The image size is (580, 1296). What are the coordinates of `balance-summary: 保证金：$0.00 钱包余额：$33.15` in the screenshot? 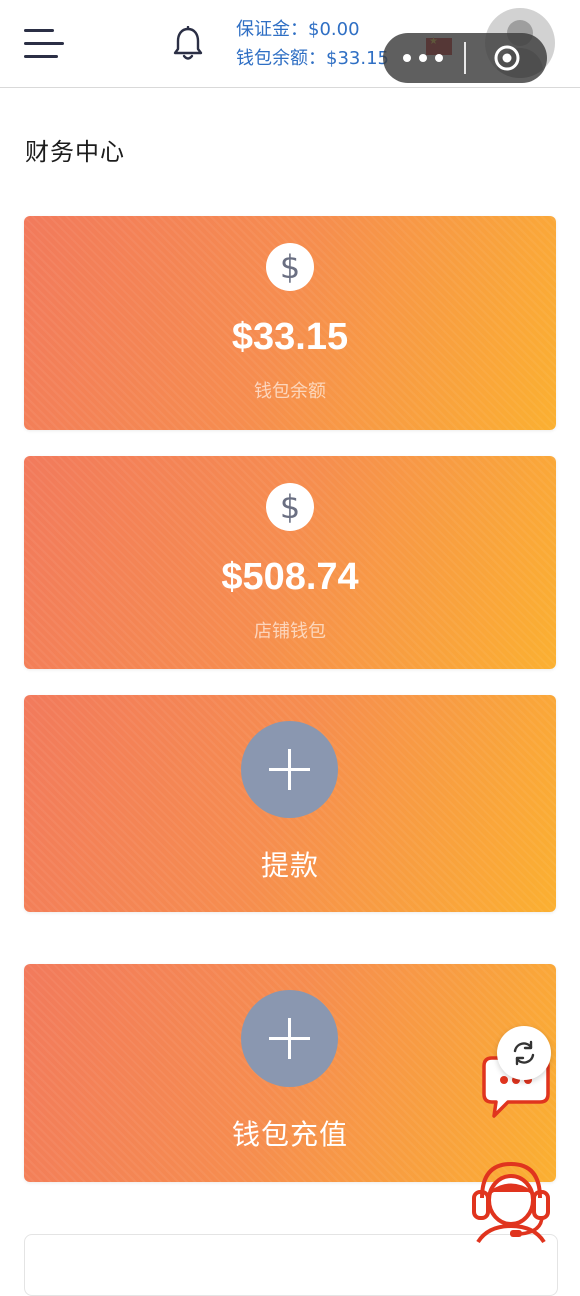 It's located at (312, 44).